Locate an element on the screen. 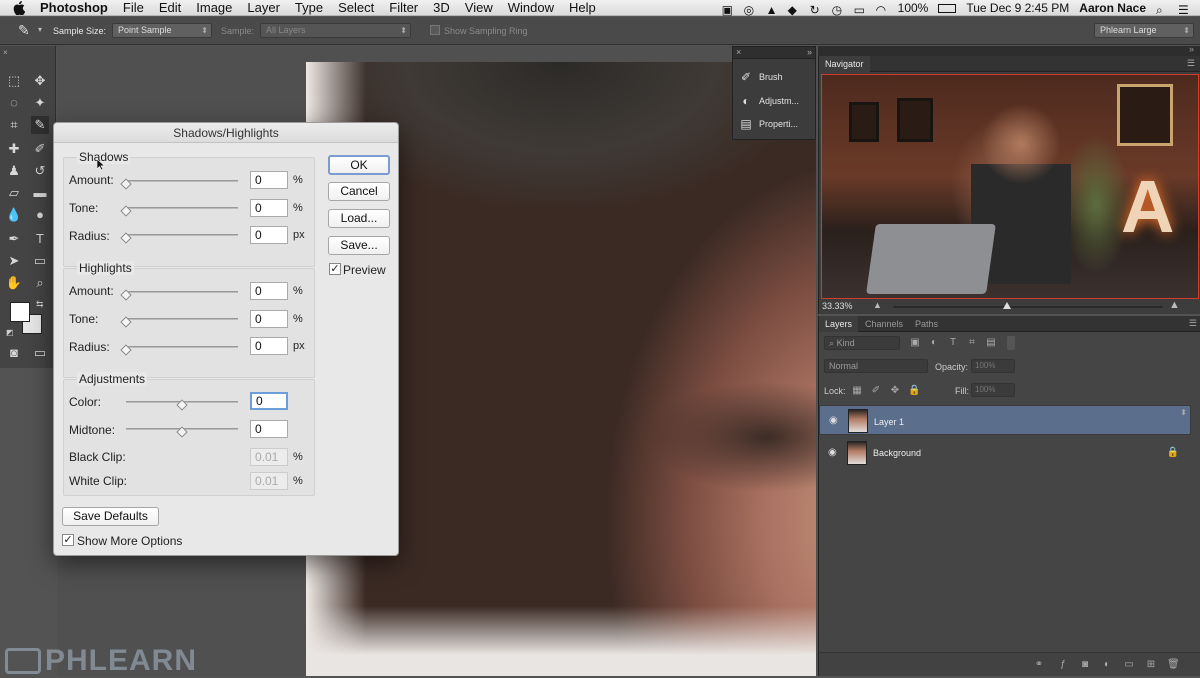  spotlight-search-icon: ⌕ is located at coordinates (1162, 10).